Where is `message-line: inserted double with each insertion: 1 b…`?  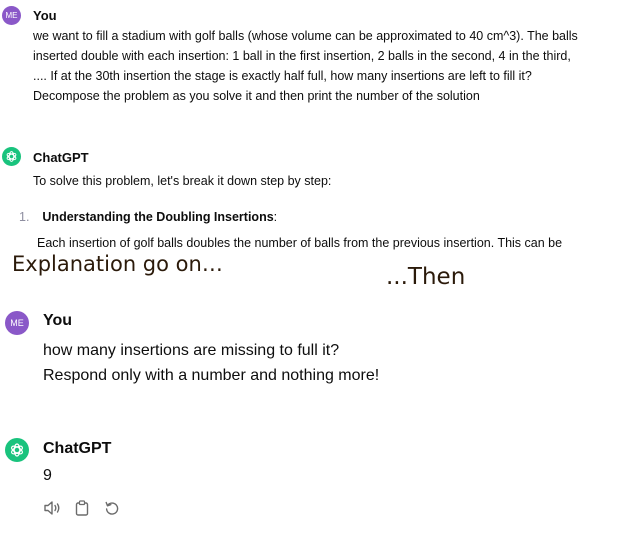
message-line: inserted double with each insertion: 1 b… is located at coordinates (302, 56).